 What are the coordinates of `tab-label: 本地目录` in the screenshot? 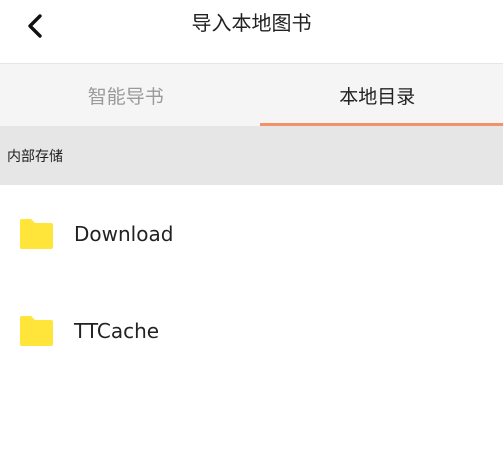 It's located at (377, 96).